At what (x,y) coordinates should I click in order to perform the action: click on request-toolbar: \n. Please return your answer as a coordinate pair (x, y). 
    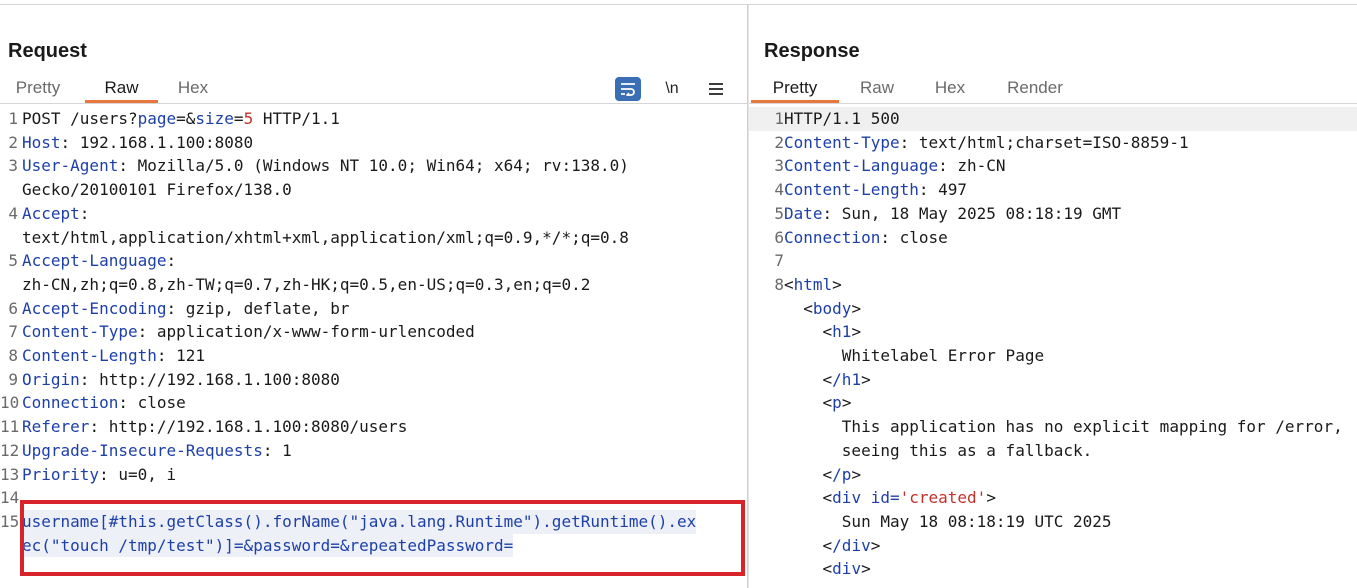
    Looking at the image, I should click on (672, 89).